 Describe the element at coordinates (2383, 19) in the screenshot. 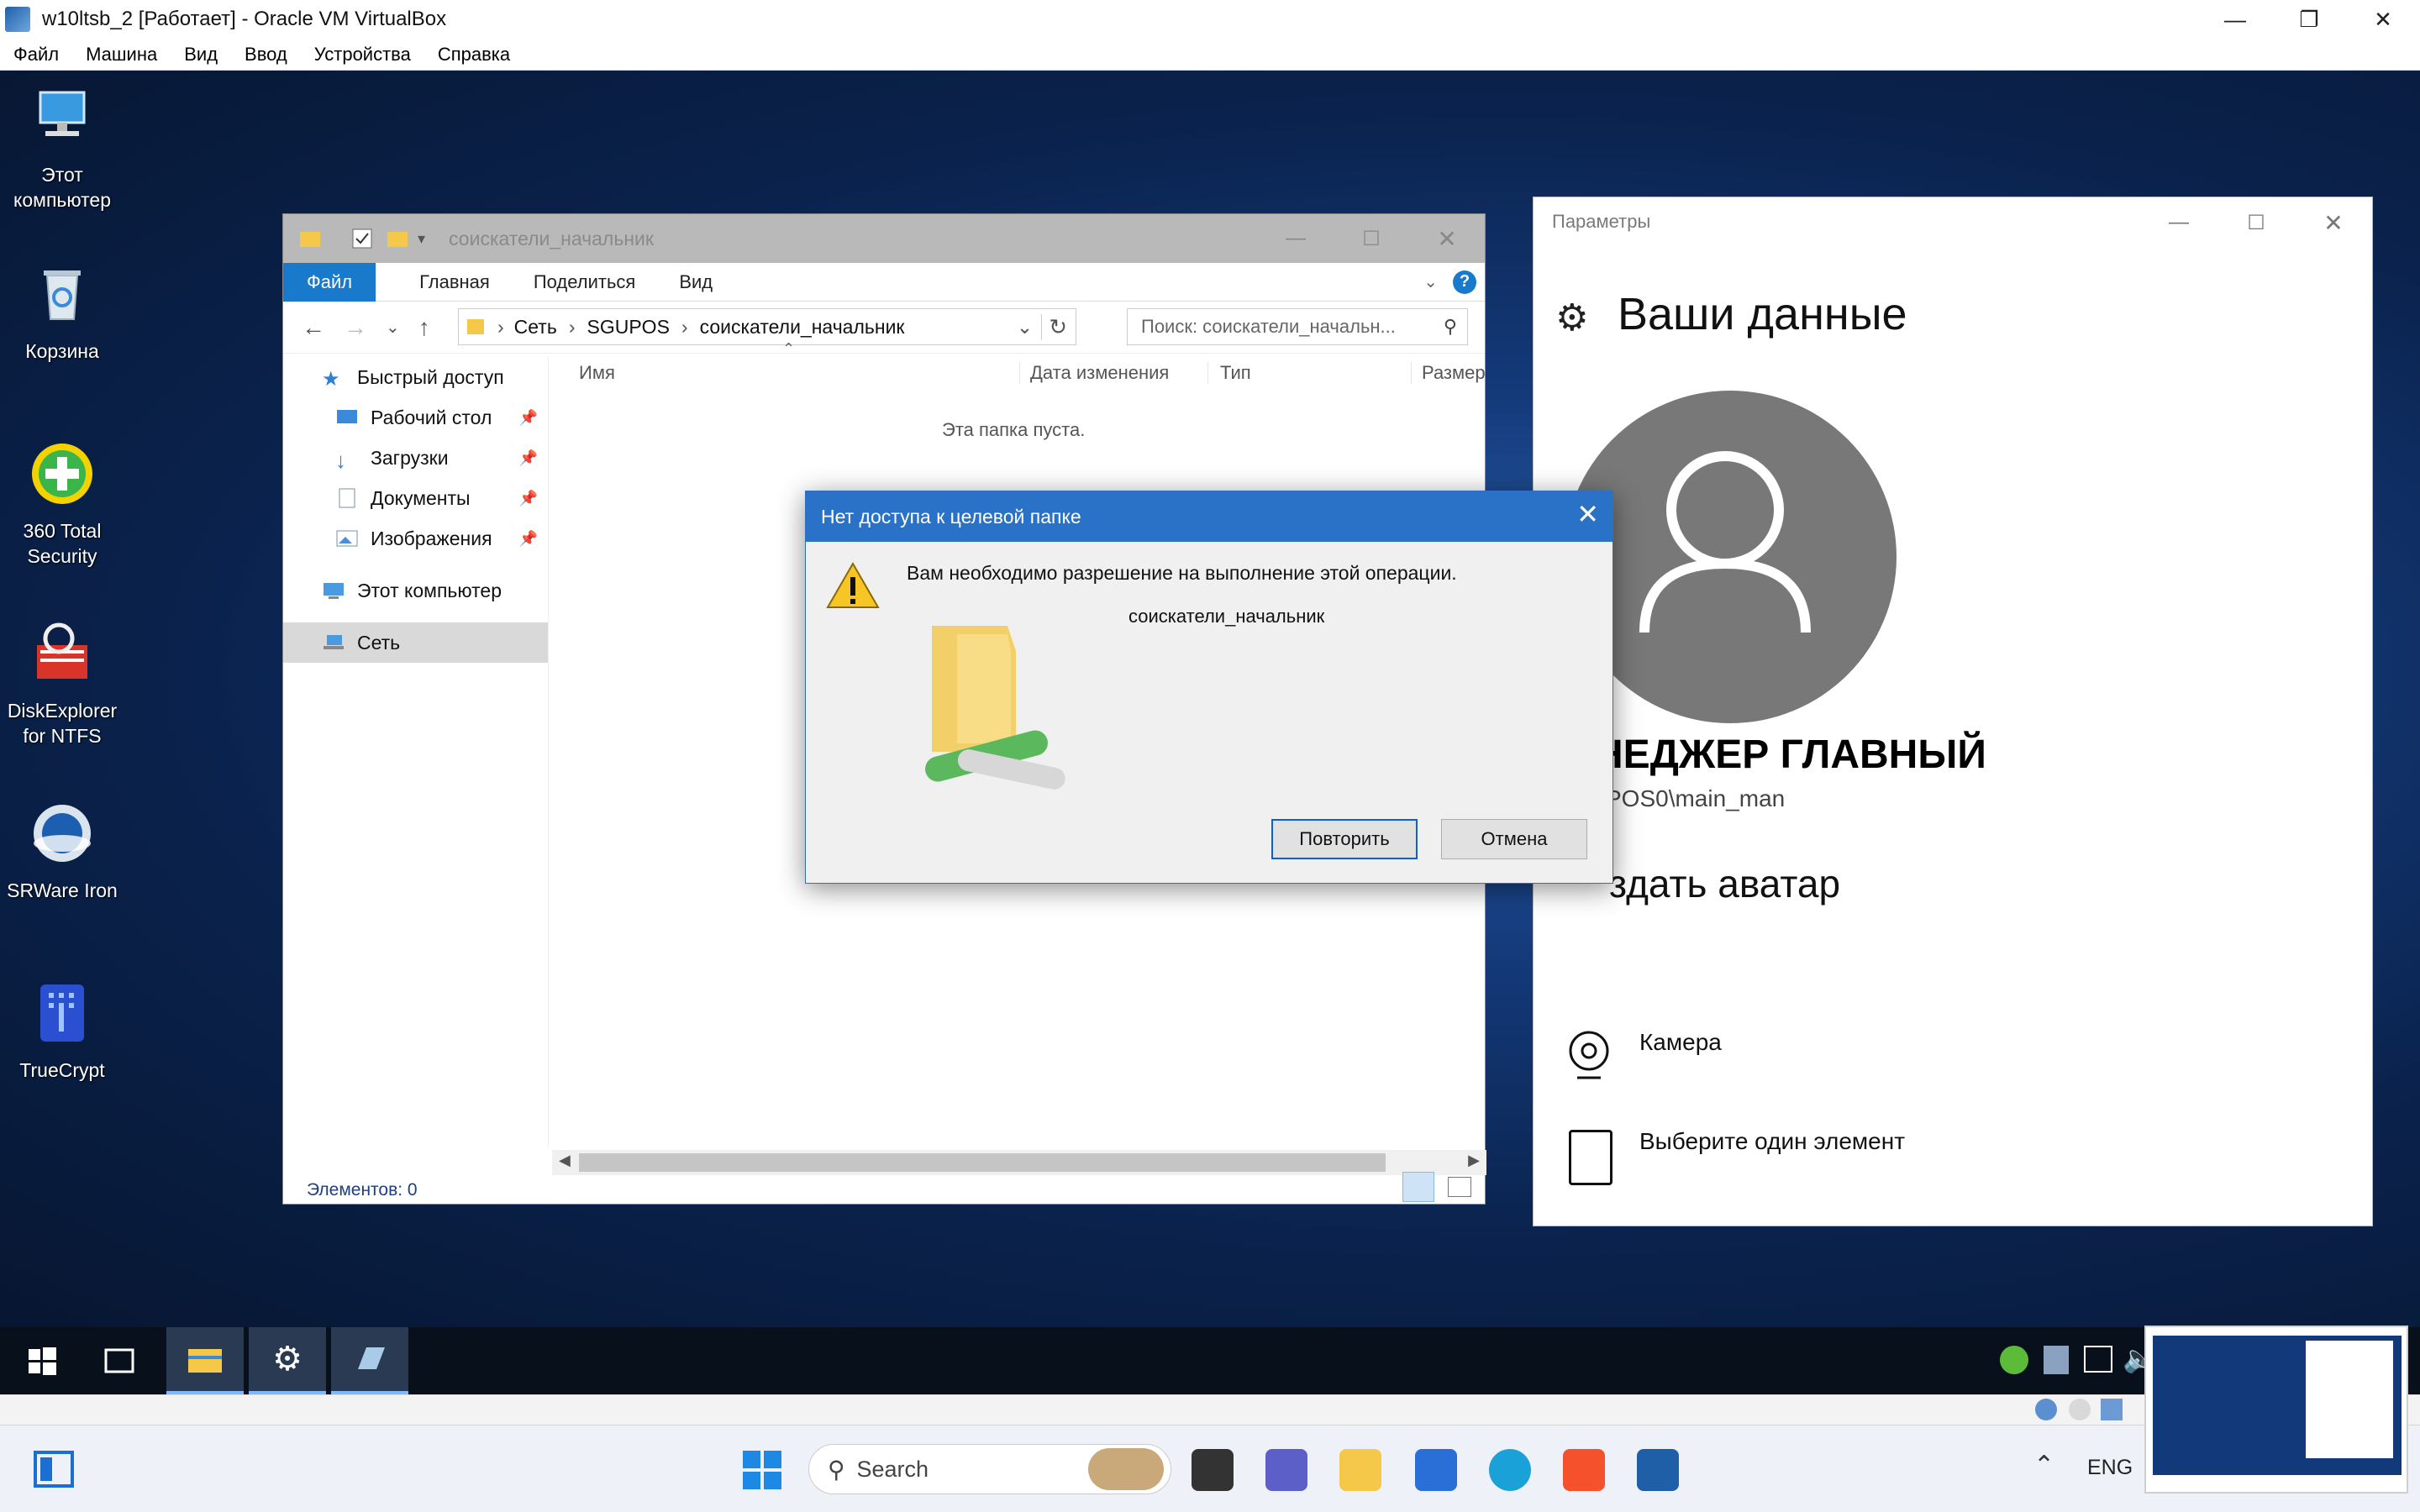

I see `close-button: ✕` at that location.